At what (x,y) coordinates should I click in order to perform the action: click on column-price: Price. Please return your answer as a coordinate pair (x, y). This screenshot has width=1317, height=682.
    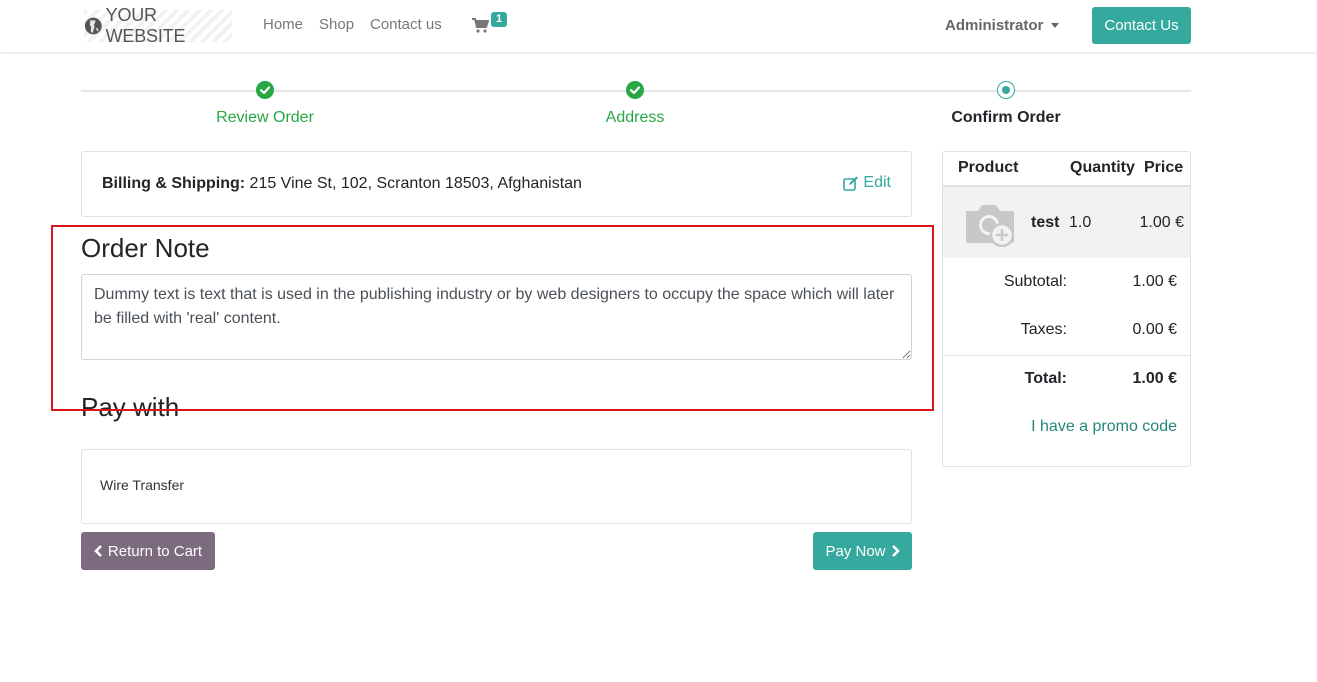
    Looking at the image, I should click on (1164, 167).